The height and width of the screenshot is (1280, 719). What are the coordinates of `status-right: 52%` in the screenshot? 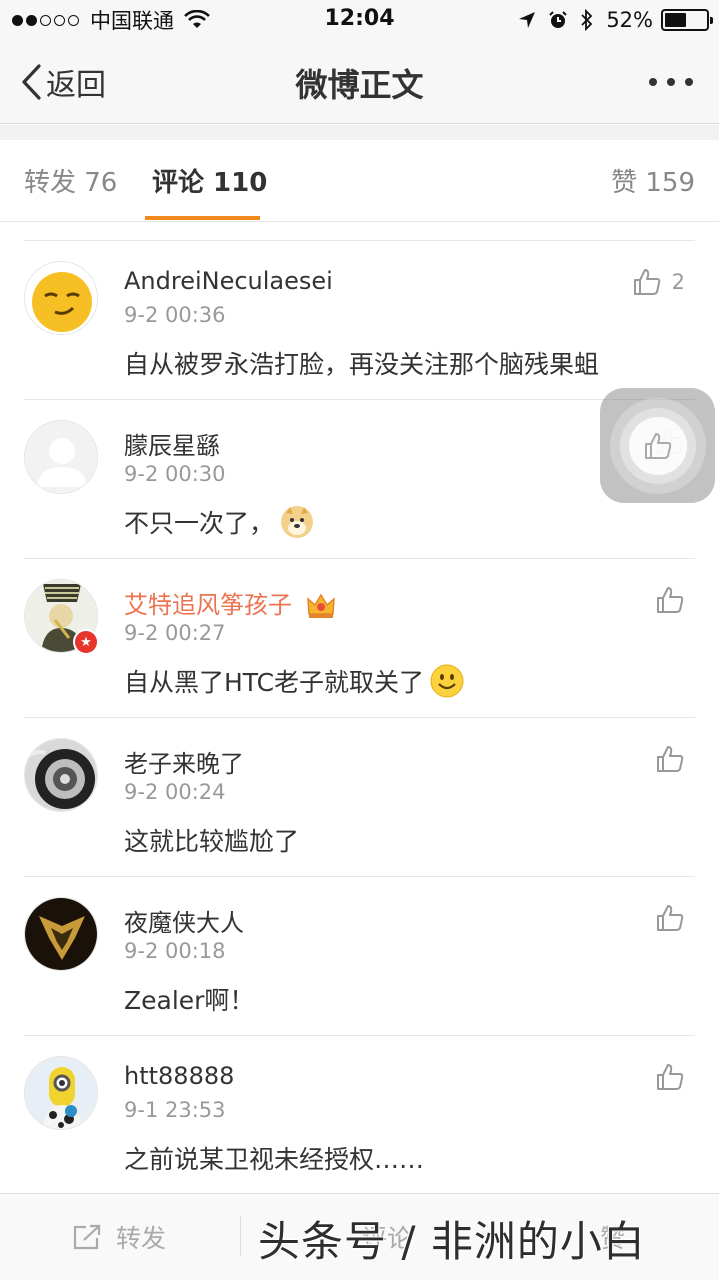 It's located at (609, 20).